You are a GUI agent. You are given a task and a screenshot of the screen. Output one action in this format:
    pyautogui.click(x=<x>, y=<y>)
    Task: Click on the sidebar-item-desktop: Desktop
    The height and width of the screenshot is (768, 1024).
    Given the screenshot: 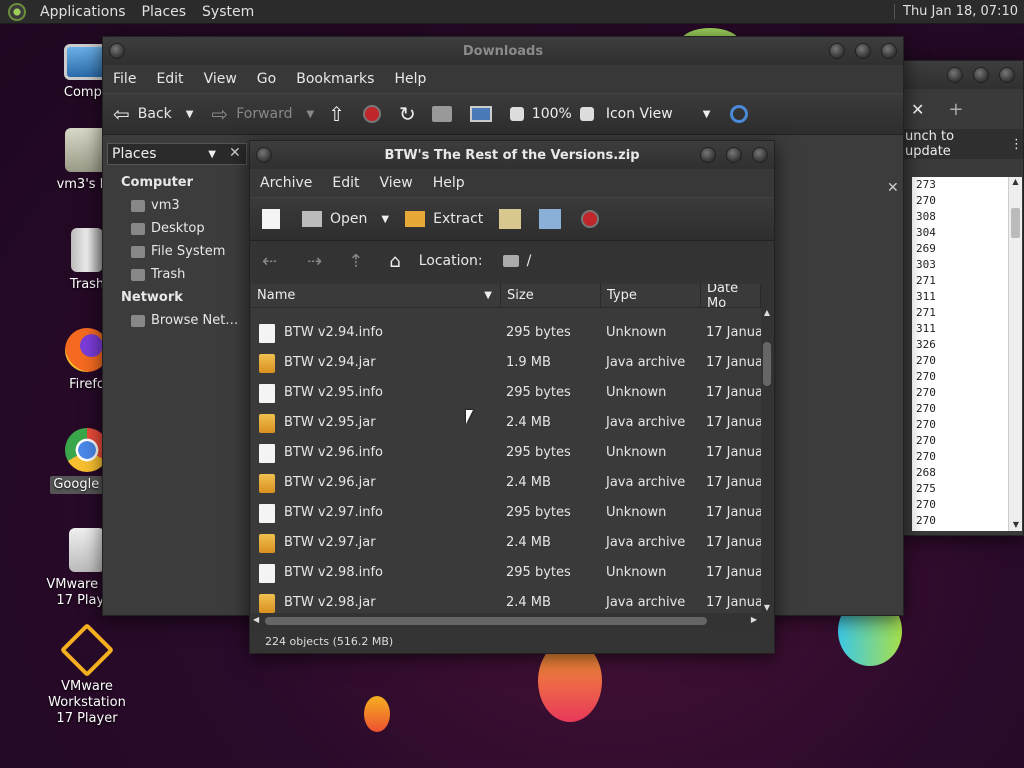 What is the action you would take?
    pyautogui.click(x=168, y=228)
    